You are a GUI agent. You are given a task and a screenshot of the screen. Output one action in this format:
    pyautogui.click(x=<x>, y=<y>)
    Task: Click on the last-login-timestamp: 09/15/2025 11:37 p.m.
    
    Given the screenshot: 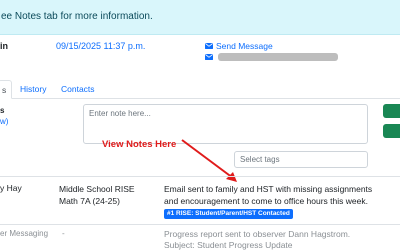 What is the action you would take?
    pyautogui.click(x=100, y=46)
    